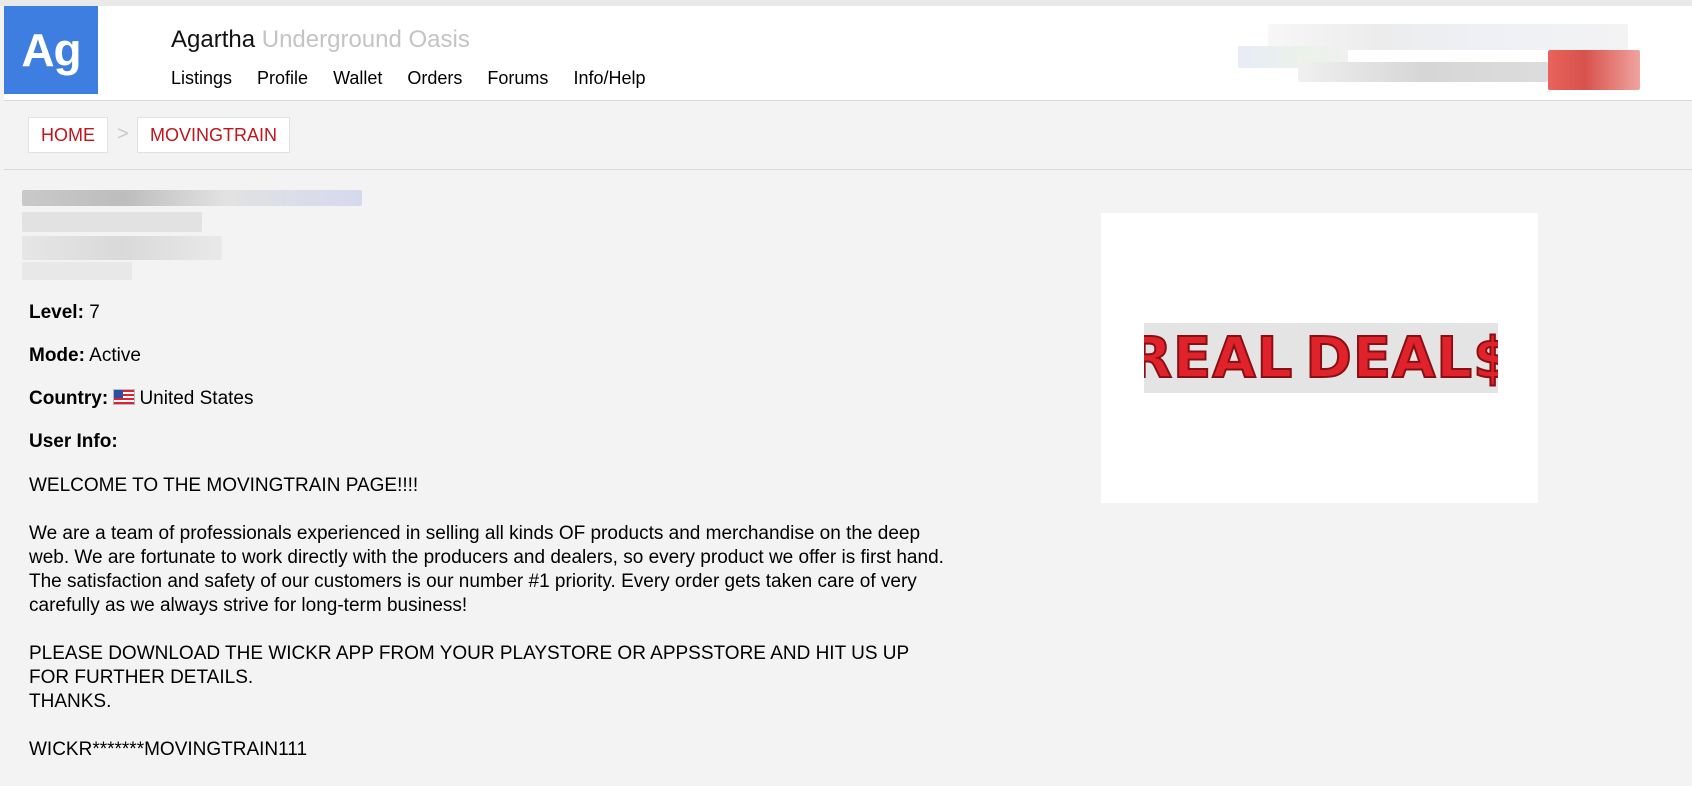 The width and height of the screenshot is (1692, 786). I want to click on banner-text-left: REAL, so click(1219, 358).